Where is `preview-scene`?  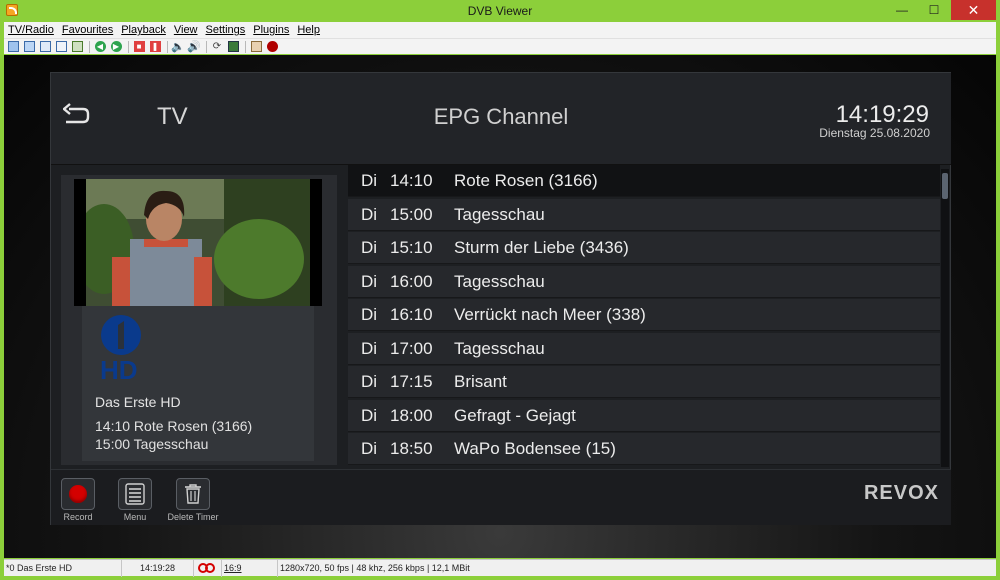 preview-scene is located at coordinates (198, 242).